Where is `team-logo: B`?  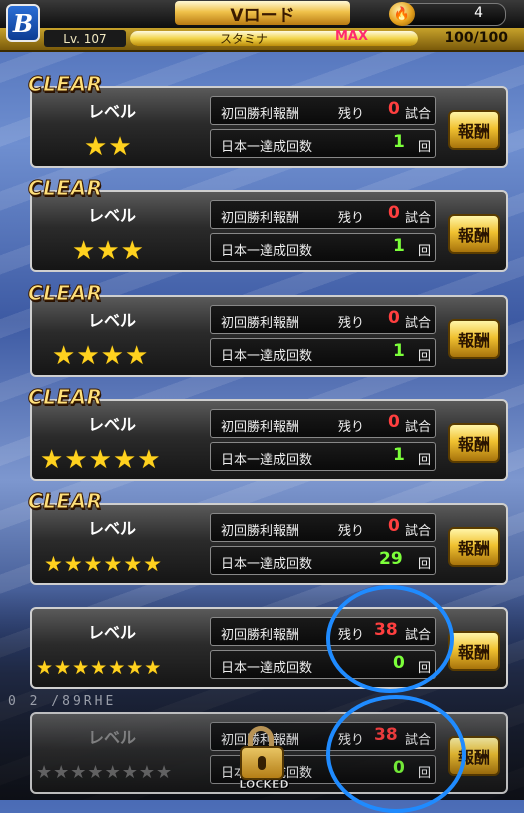
team-logo: B is located at coordinates (23, 23).